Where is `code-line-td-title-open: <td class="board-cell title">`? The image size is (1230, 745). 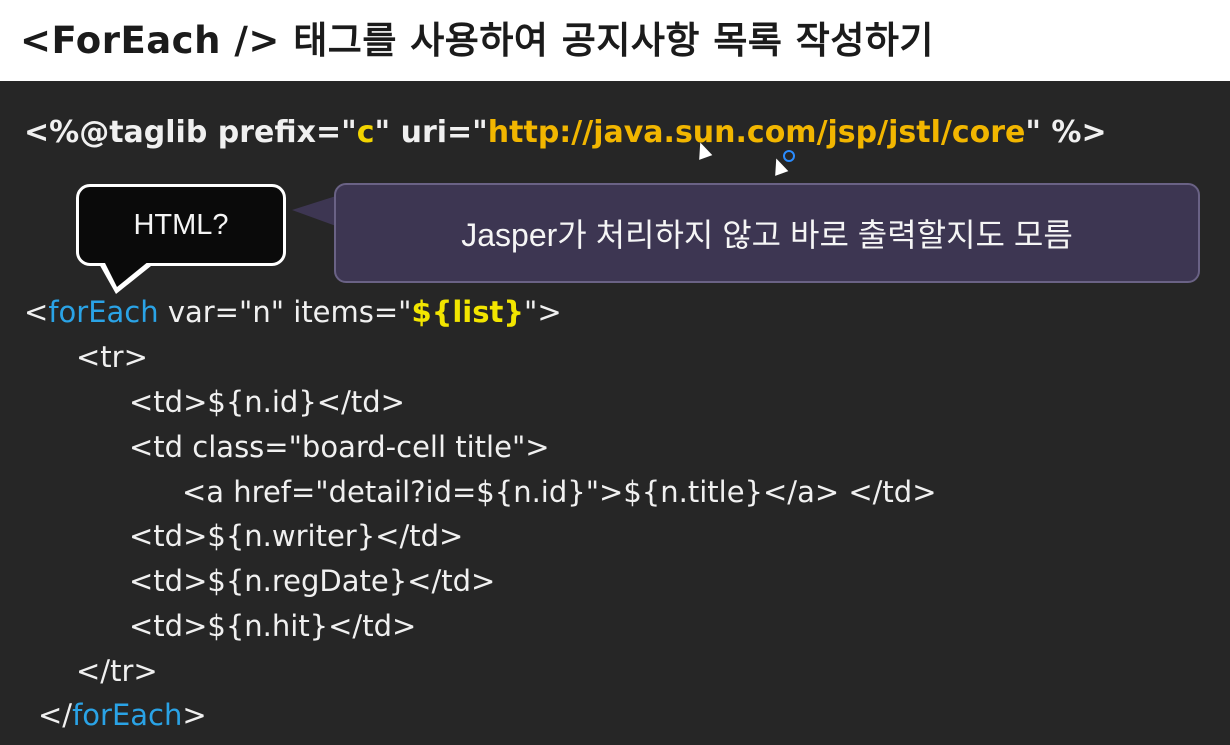 code-line-td-title-open: <td class="board-cell title"> is located at coordinates (339, 447).